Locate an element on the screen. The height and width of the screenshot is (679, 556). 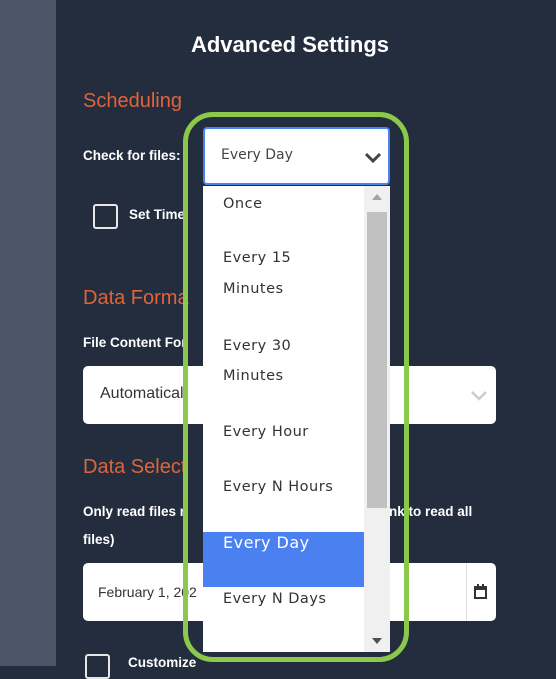
page-title: Advanced Settings is located at coordinates (290, 44).